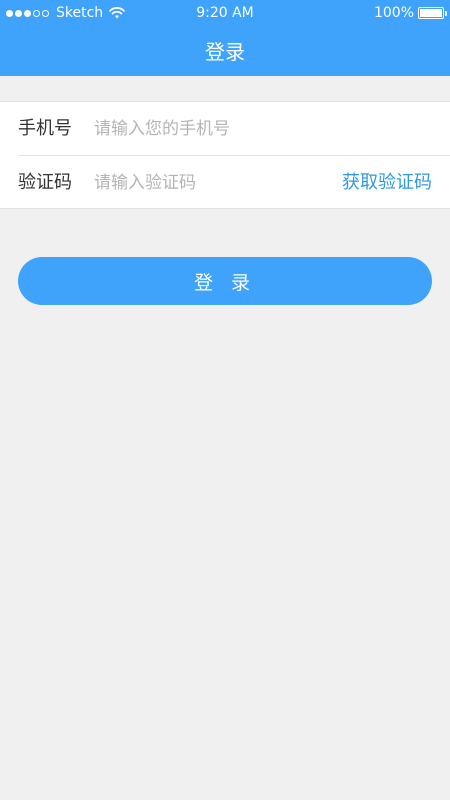 The image size is (450, 800). I want to click on battery-fill, so click(431, 13).